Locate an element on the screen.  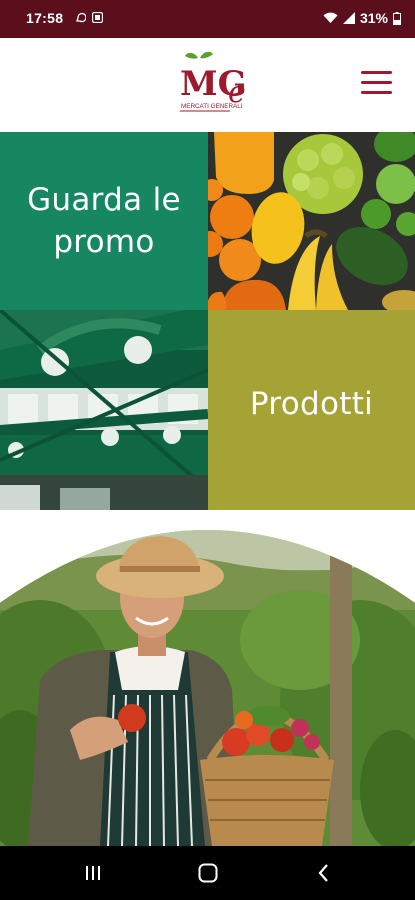
fruits-image is located at coordinates (311, 221).